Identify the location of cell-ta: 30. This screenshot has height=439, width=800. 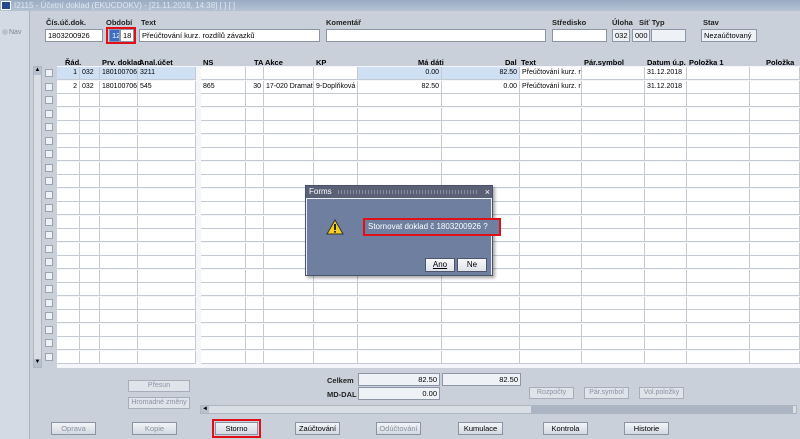
(255, 87).